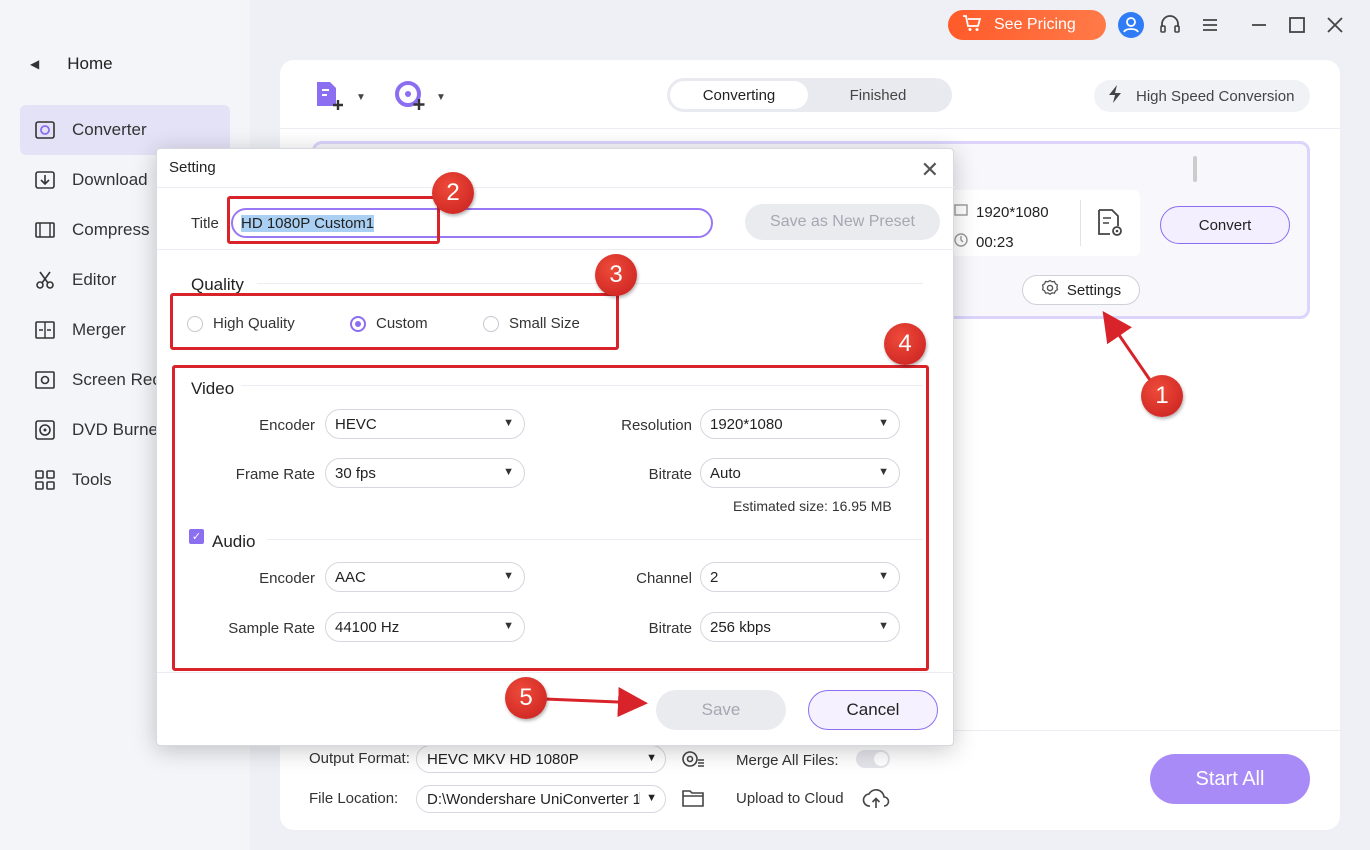 The width and height of the screenshot is (1370, 850). What do you see at coordinates (453, 193) in the screenshot?
I see `annotation-badge-2: 2` at bounding box center [453, 193].